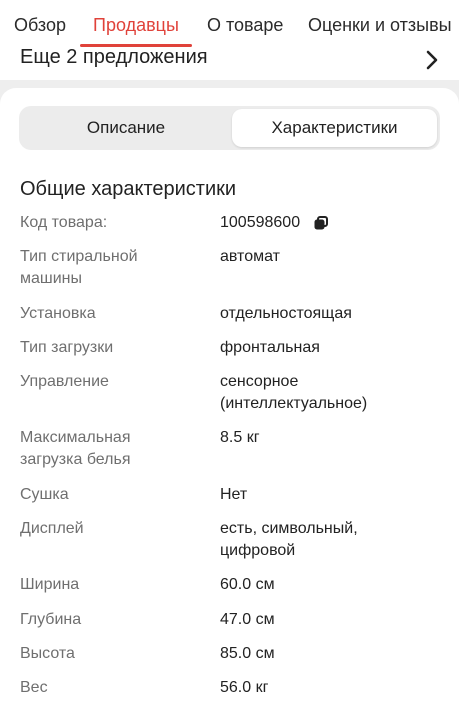 Image resolution: width=459 pixels, height=728 pixels. Describe the element at coordinates (250, 256) in the screenshot. I see `spec-value-washer-type: автомат` at that location.